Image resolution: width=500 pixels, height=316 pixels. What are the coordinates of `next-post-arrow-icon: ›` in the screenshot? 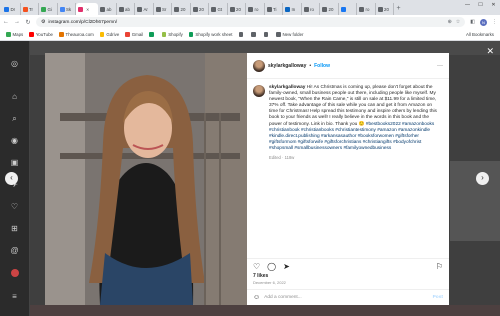 It's located at (482, 178).